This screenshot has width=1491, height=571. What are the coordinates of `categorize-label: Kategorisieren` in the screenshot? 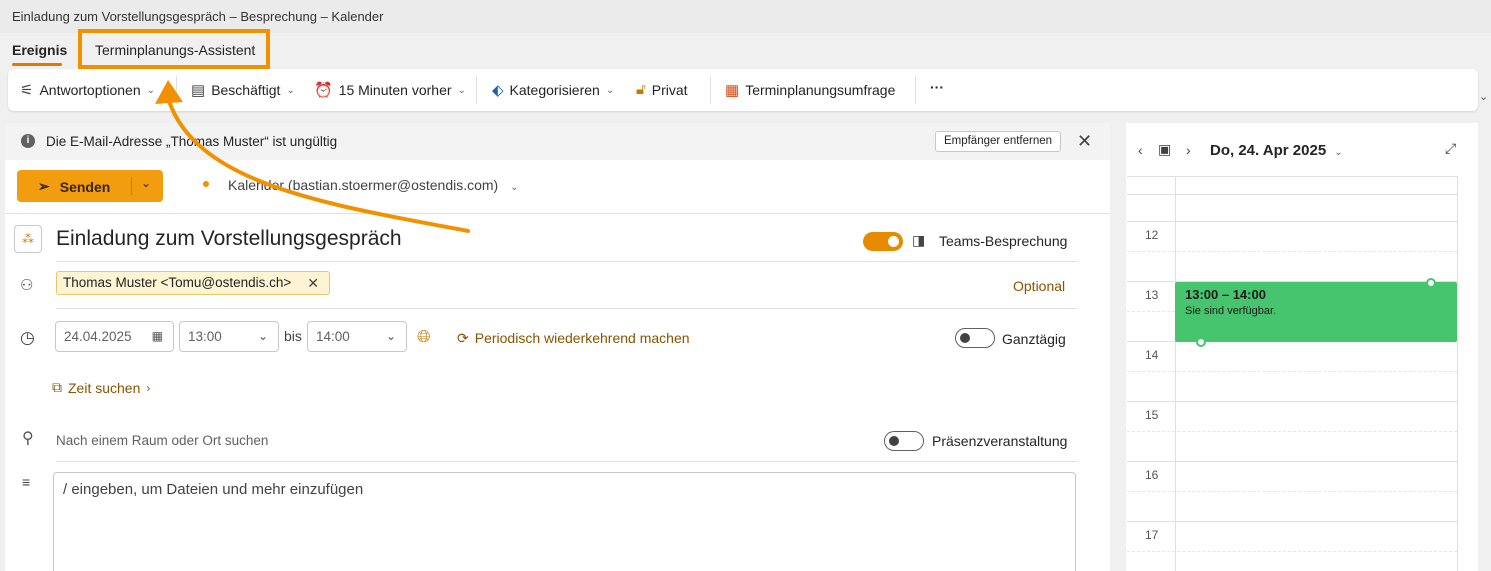 It's located at (554, 90).